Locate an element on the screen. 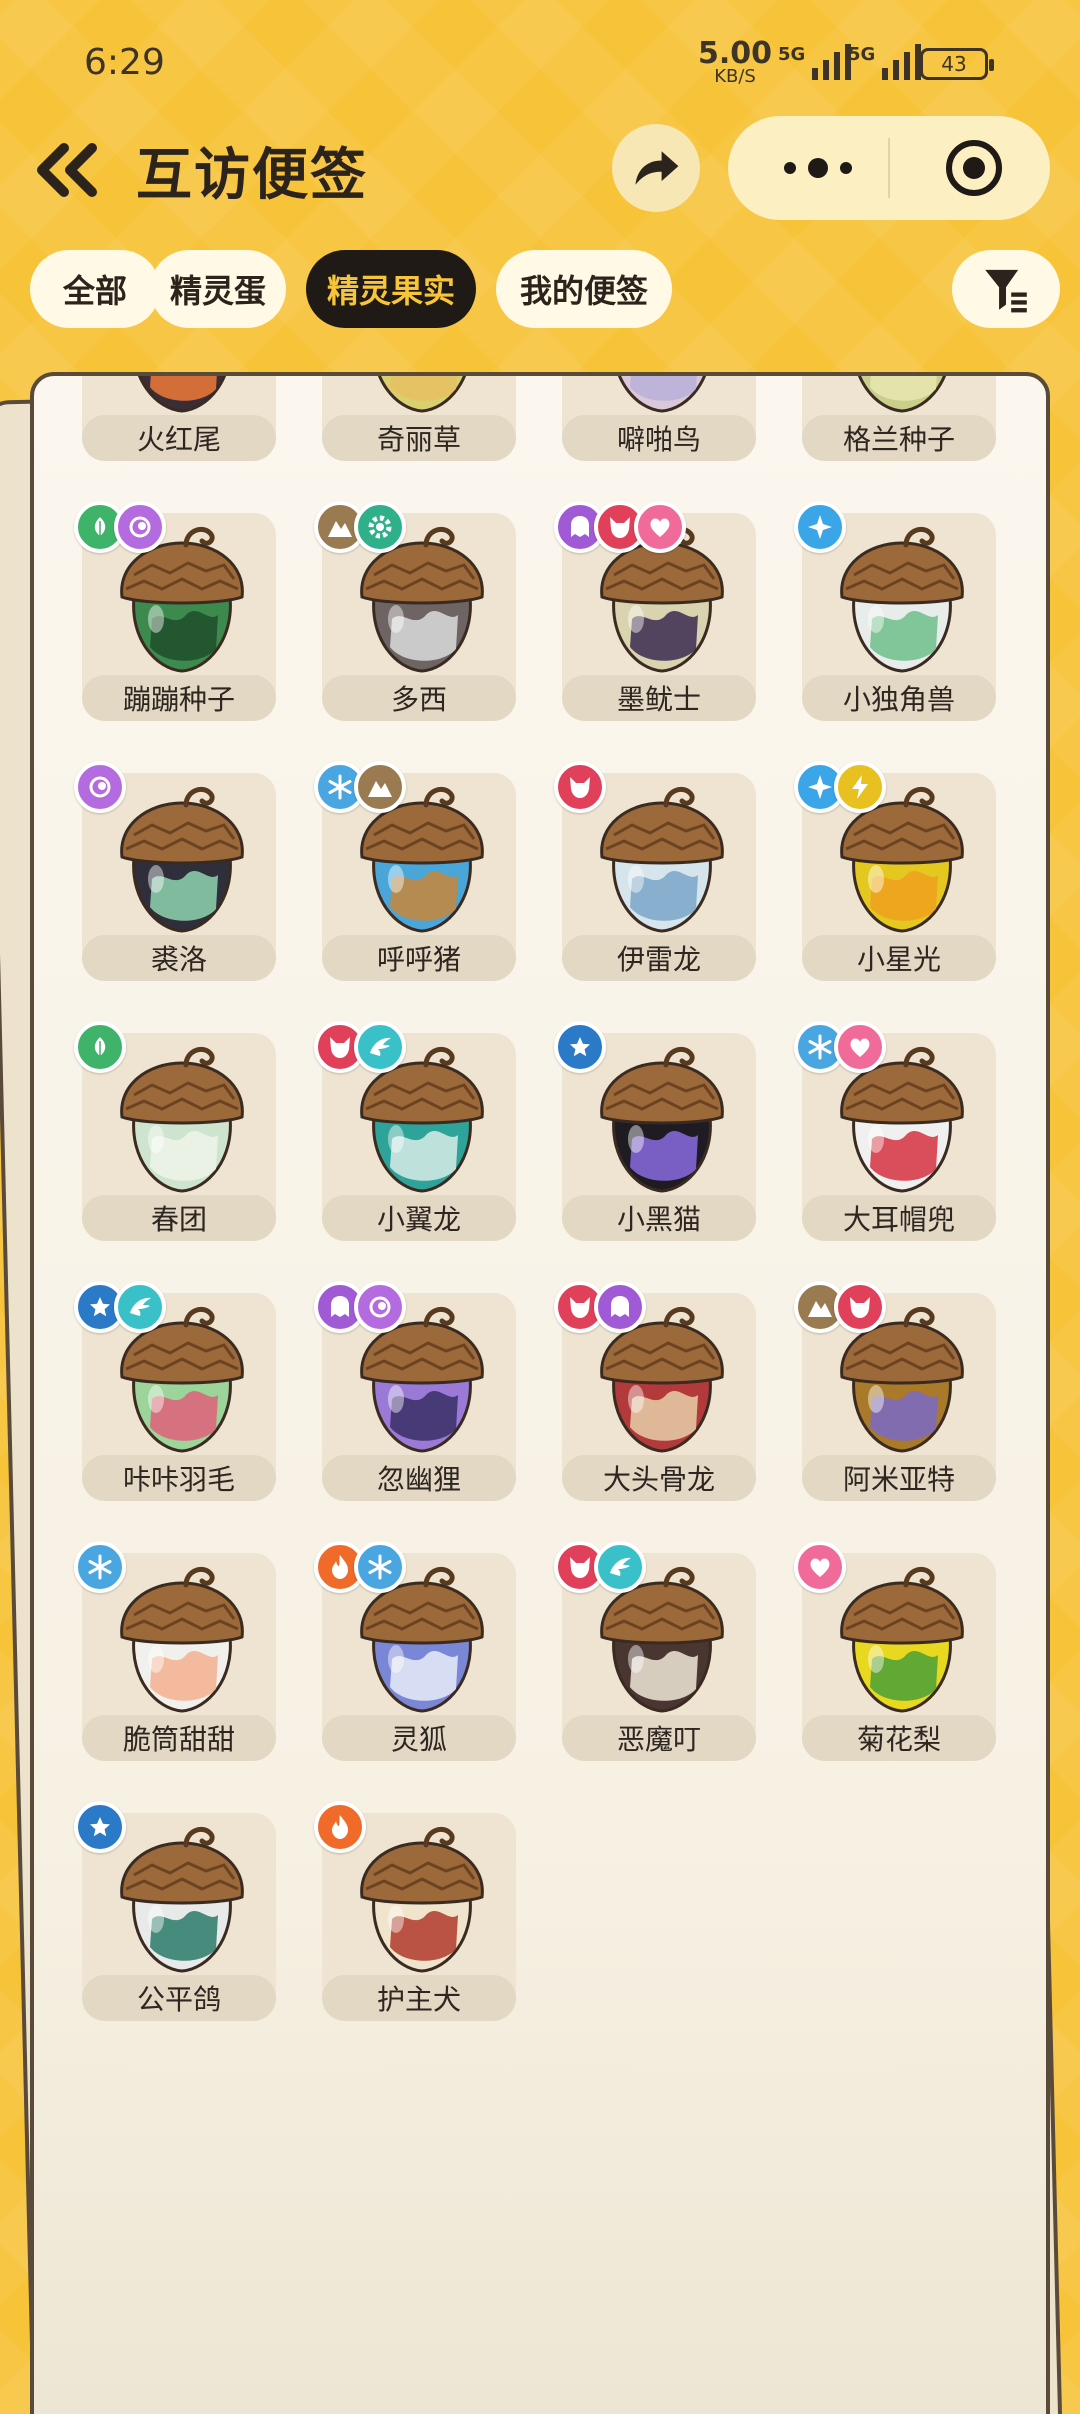 The height and width of the screenshot is (2414, 1080). fruit-card: 小独角兽 is located at coordinates (895, 611).